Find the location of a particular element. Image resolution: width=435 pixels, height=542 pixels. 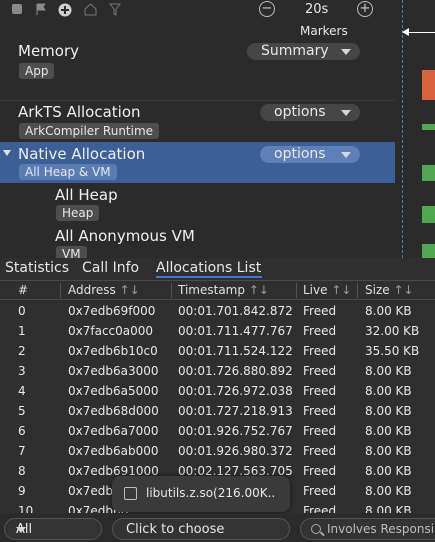

cell-index: 9 is located at coordinates (22, 491).